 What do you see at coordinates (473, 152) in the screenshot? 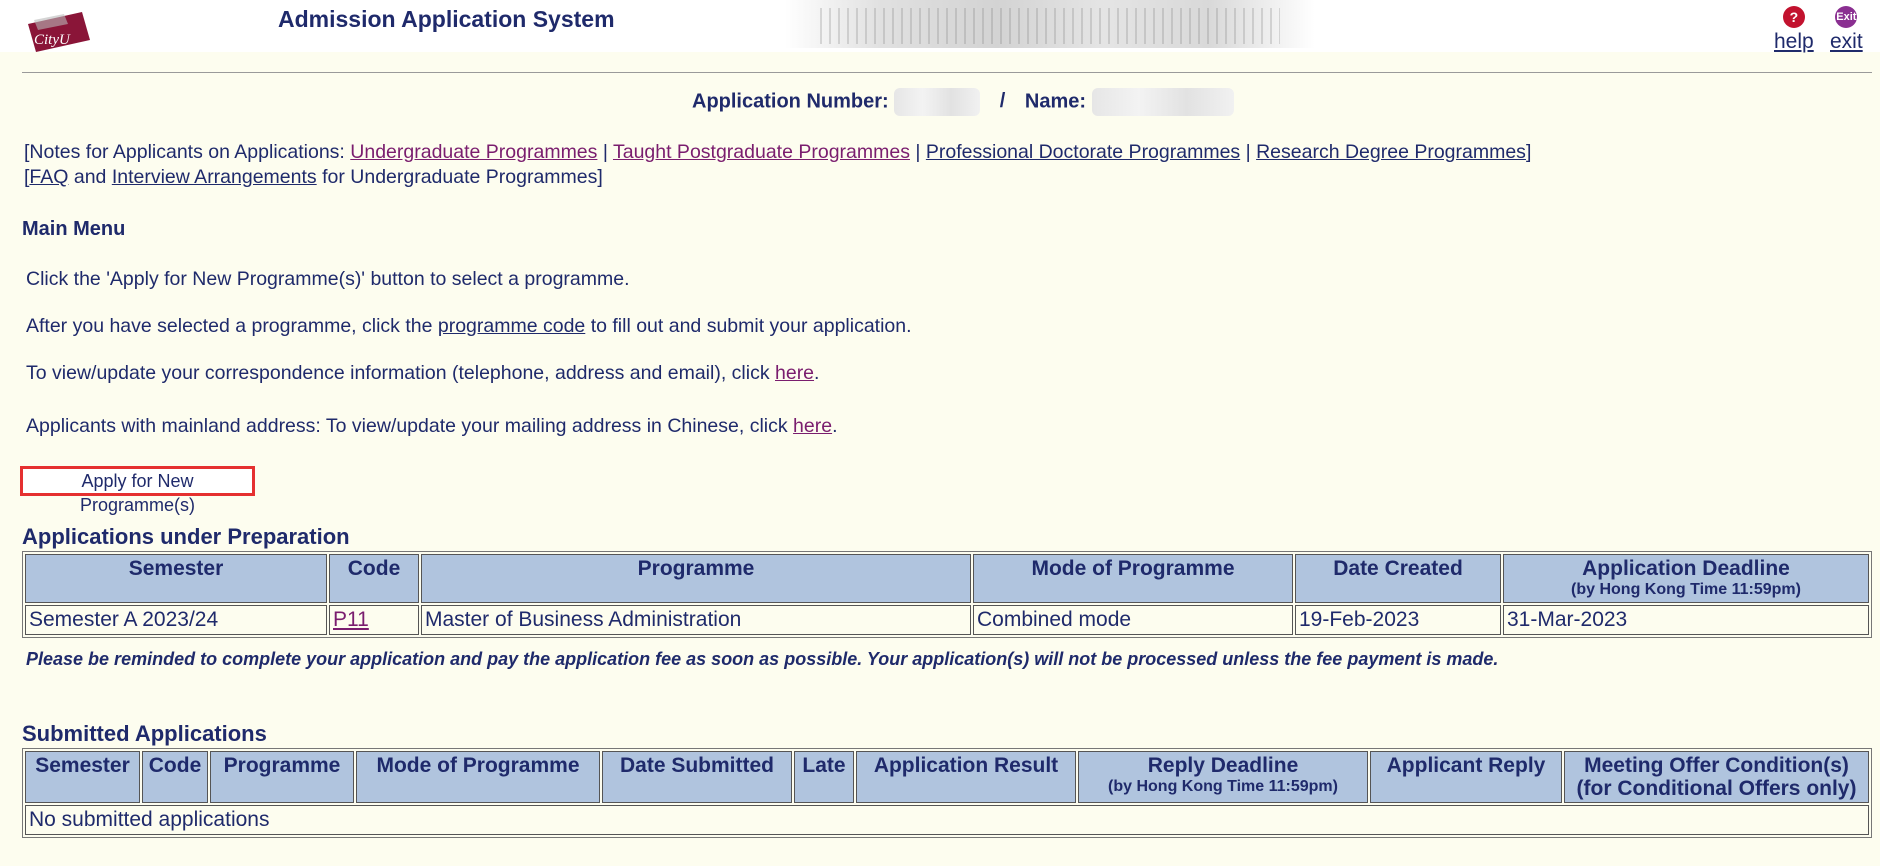
I see `link-undergraduate-notes: Undergraduate Programmes` at bounding box center [473, 152].